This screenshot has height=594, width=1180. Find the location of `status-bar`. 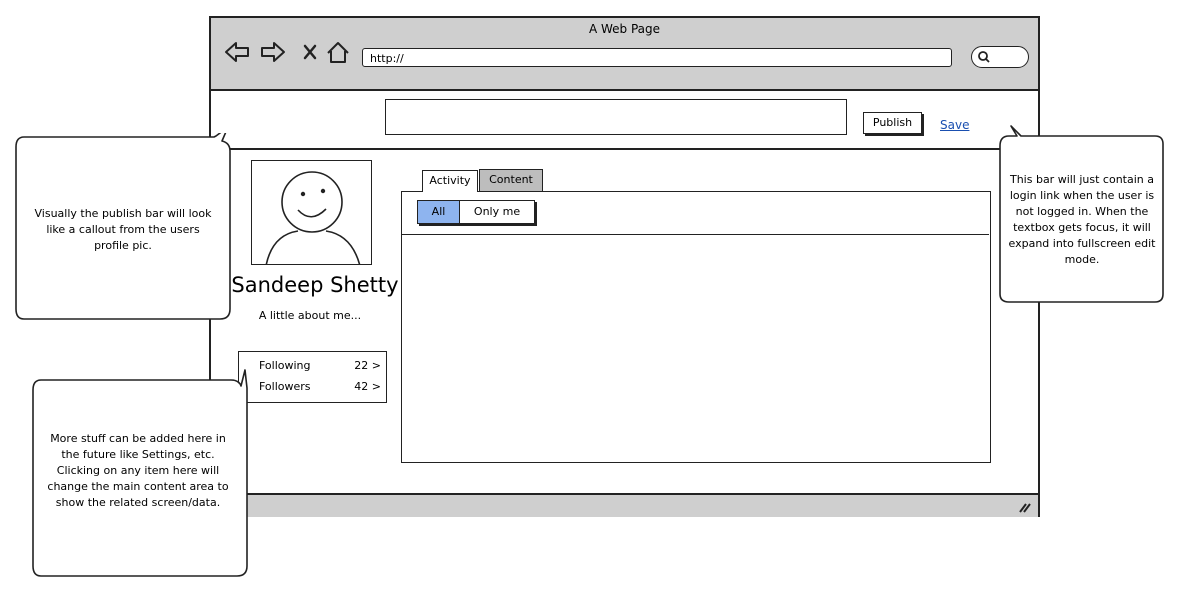

status-bar is located at coordinates (624, 505).